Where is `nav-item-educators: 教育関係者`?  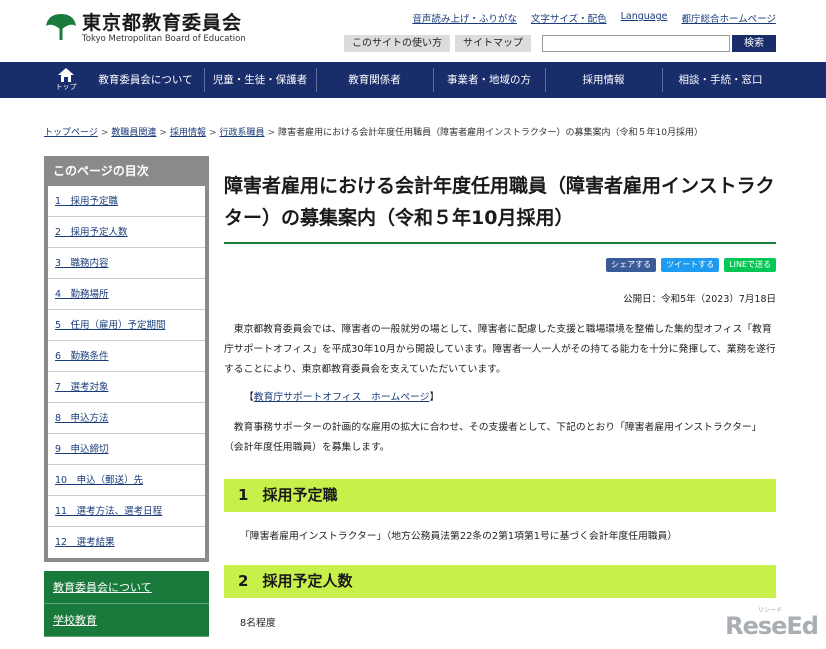
nav-item-educators: 教育関係者 is located at coordinates (374, 80).